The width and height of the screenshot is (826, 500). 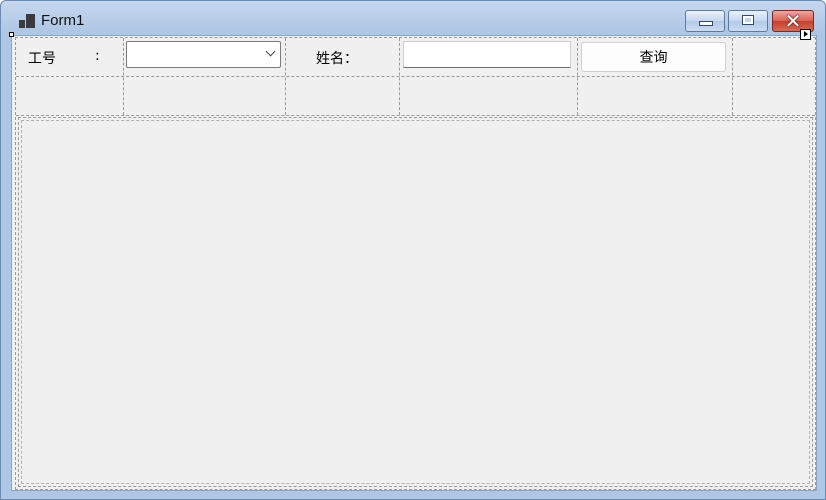 What do you see at coordinates (203, 54) in the screenshot?
I see `employee-id-combobox` at bounding box center [203, 54].